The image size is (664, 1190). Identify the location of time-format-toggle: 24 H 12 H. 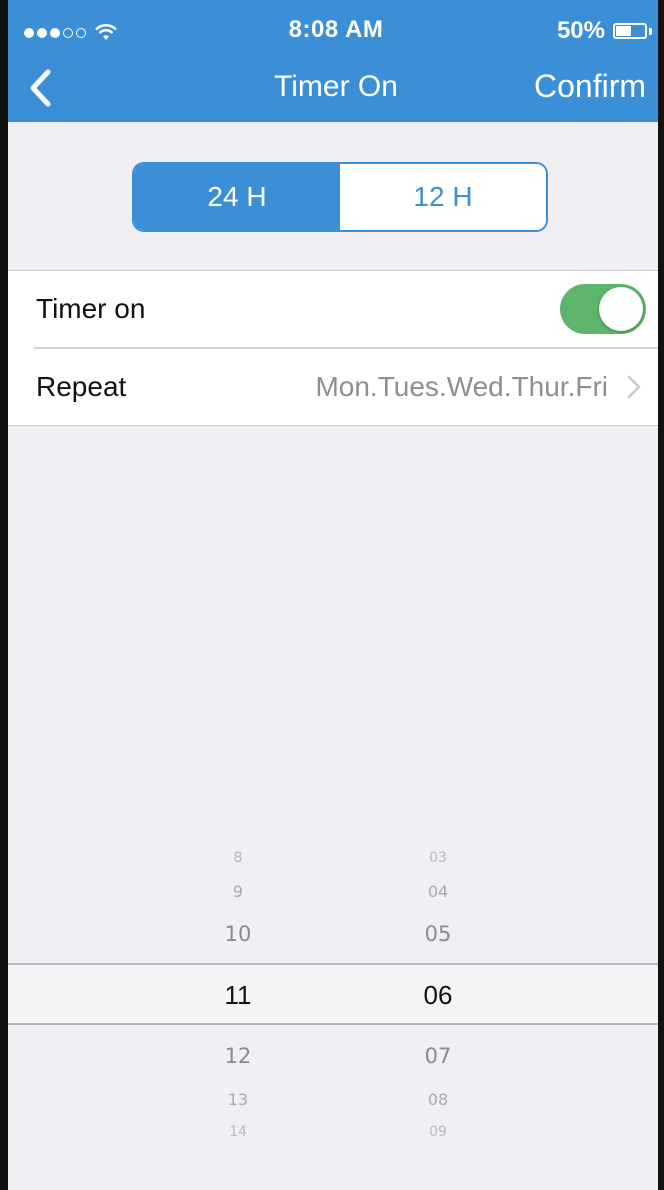
(340, 197).